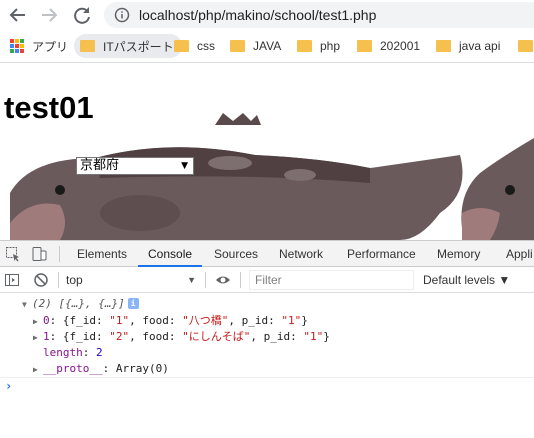 The image size is (534, 438). What do you see at coordinates (9, 386) in the screenshot?
I see `prompt-chevron-icon: ›` at bounding box center [9, 386].